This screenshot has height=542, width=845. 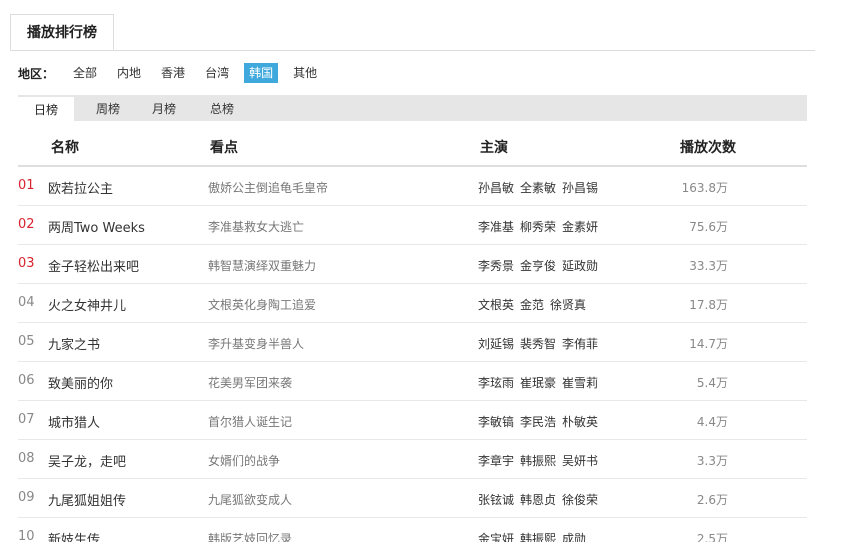 What do you see at coordinates (574, 537) in the screenshot?
I see `cast-member-link: 成勋` at bounding box center [574, 537].